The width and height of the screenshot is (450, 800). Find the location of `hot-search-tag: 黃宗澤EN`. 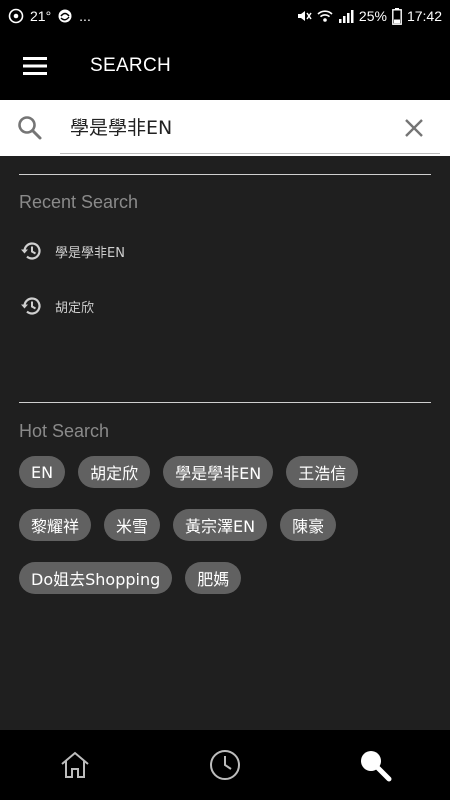

hot-search-tag: 黃宗澤EN is located at coordinates (220, 525).